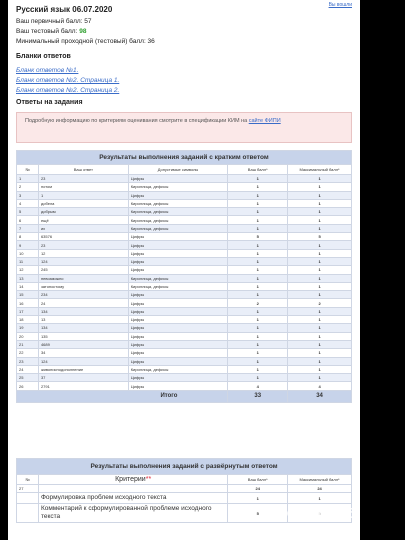  Describe the element at coordinates (133, 479) in the screenshot. I see `col2-criteria: Критерии**` at that location.